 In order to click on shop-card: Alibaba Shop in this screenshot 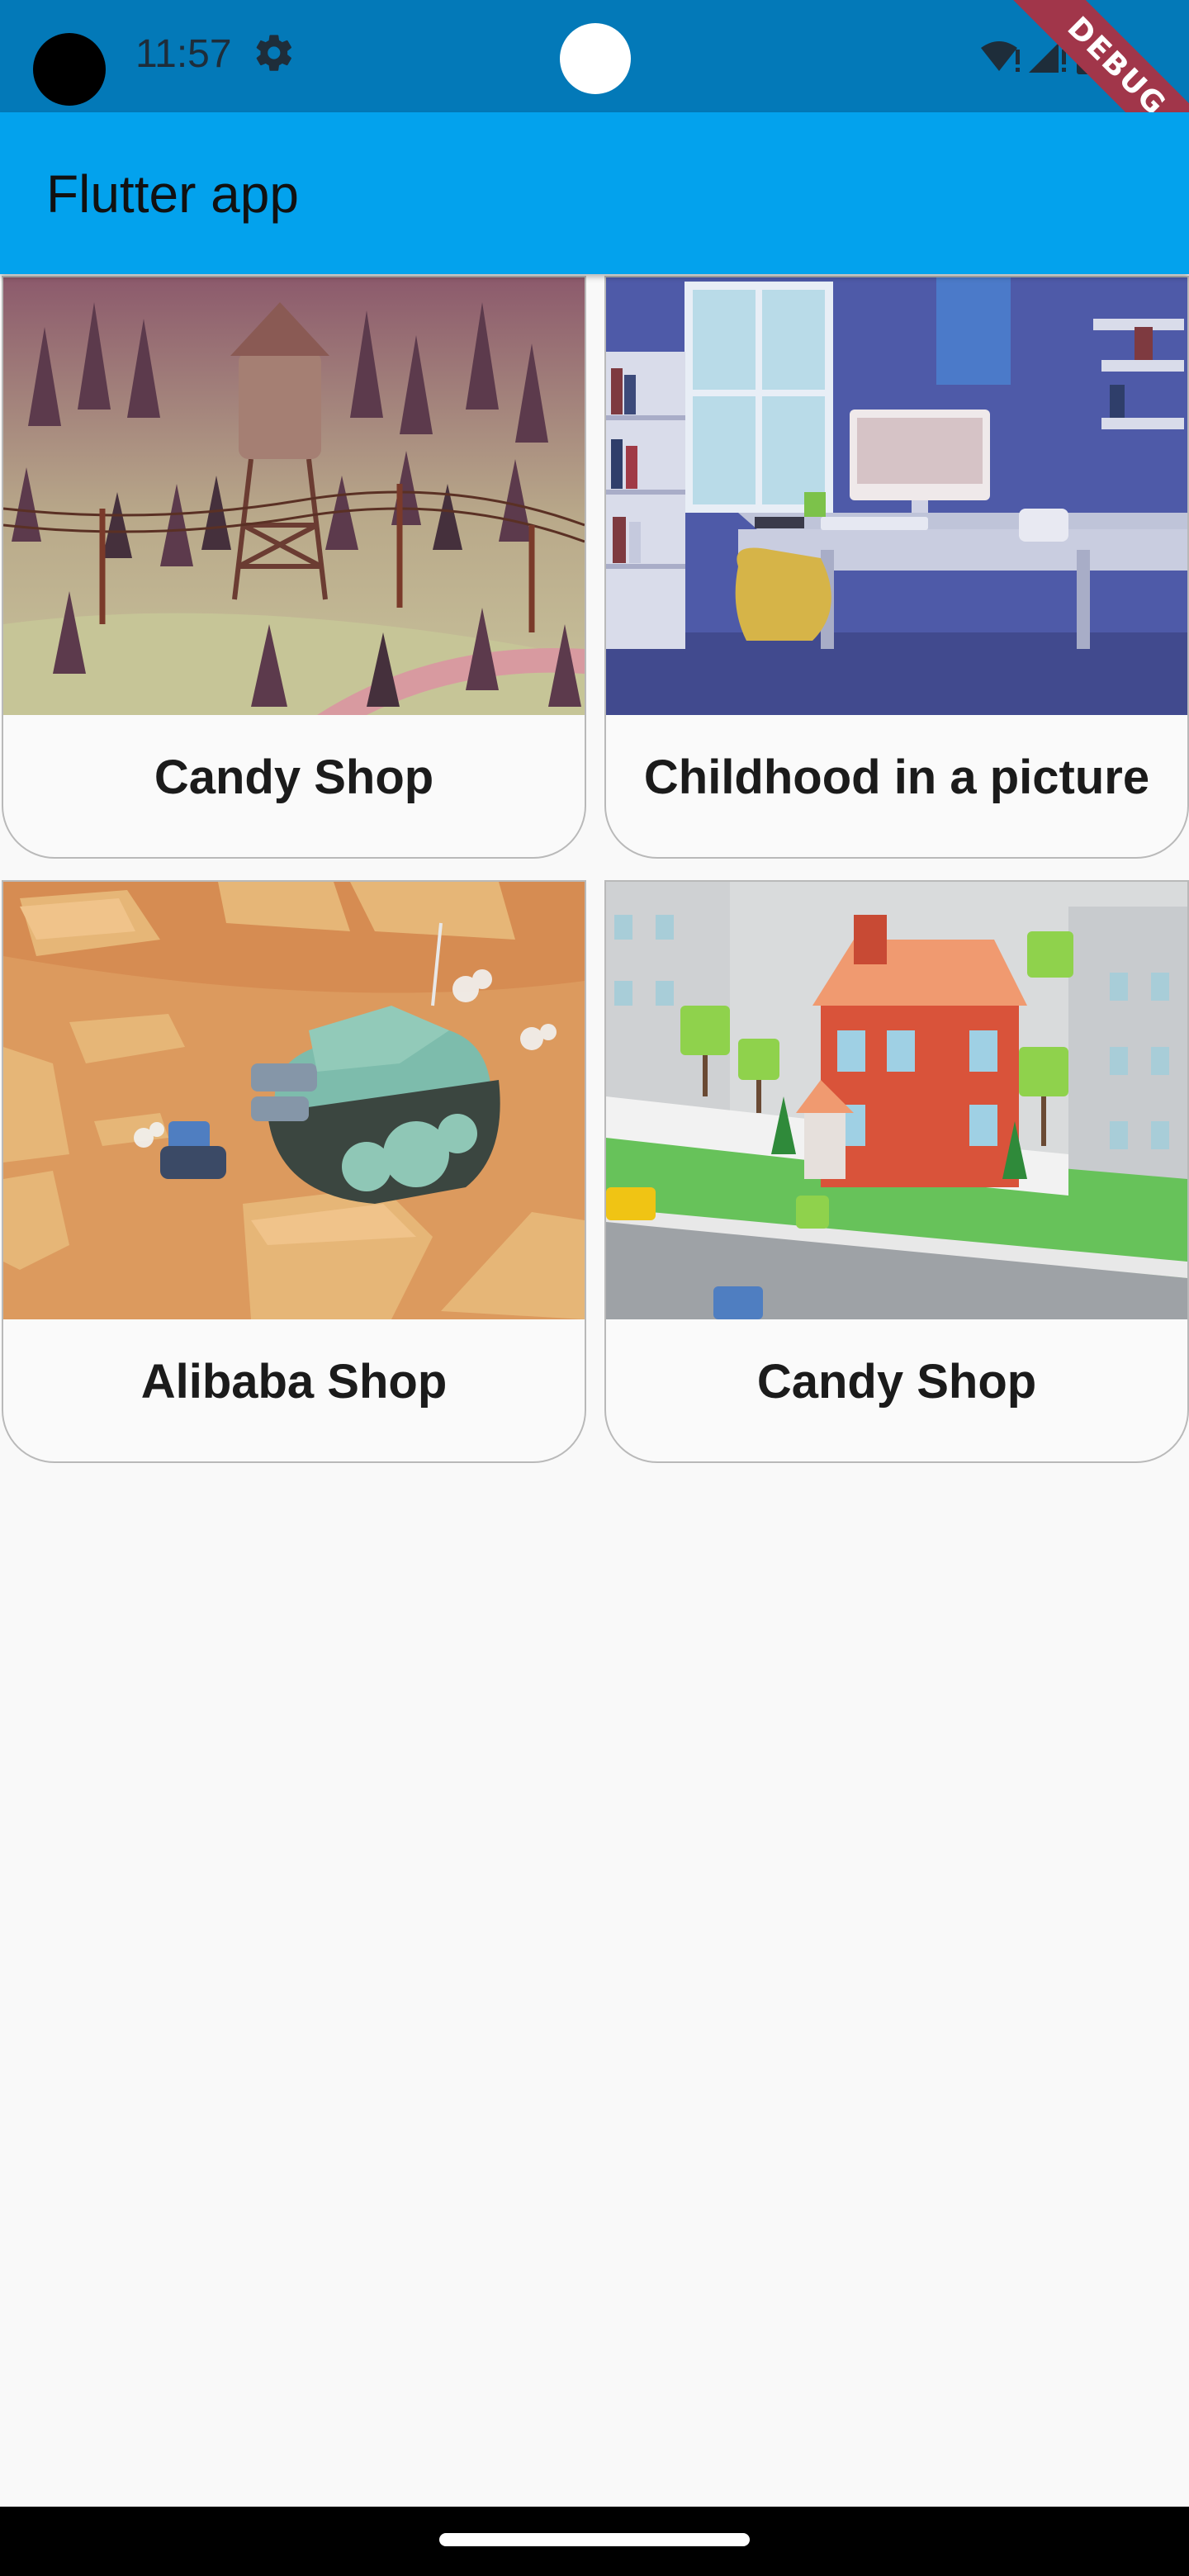, I will do `click(294, 1171)`.